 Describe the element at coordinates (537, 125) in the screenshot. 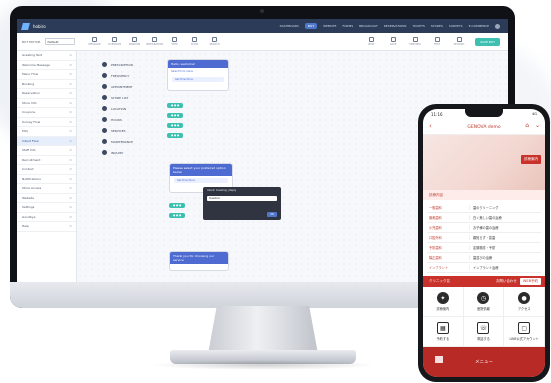

I see `chevron-down-icon: ⌄` at that location.